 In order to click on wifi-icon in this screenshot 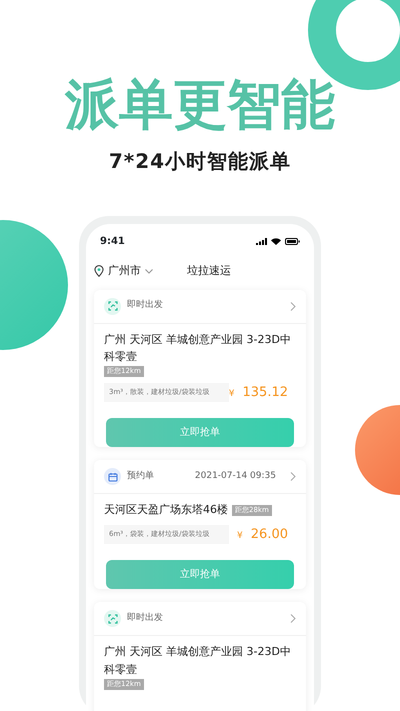, I will do `click(276, 241)`.